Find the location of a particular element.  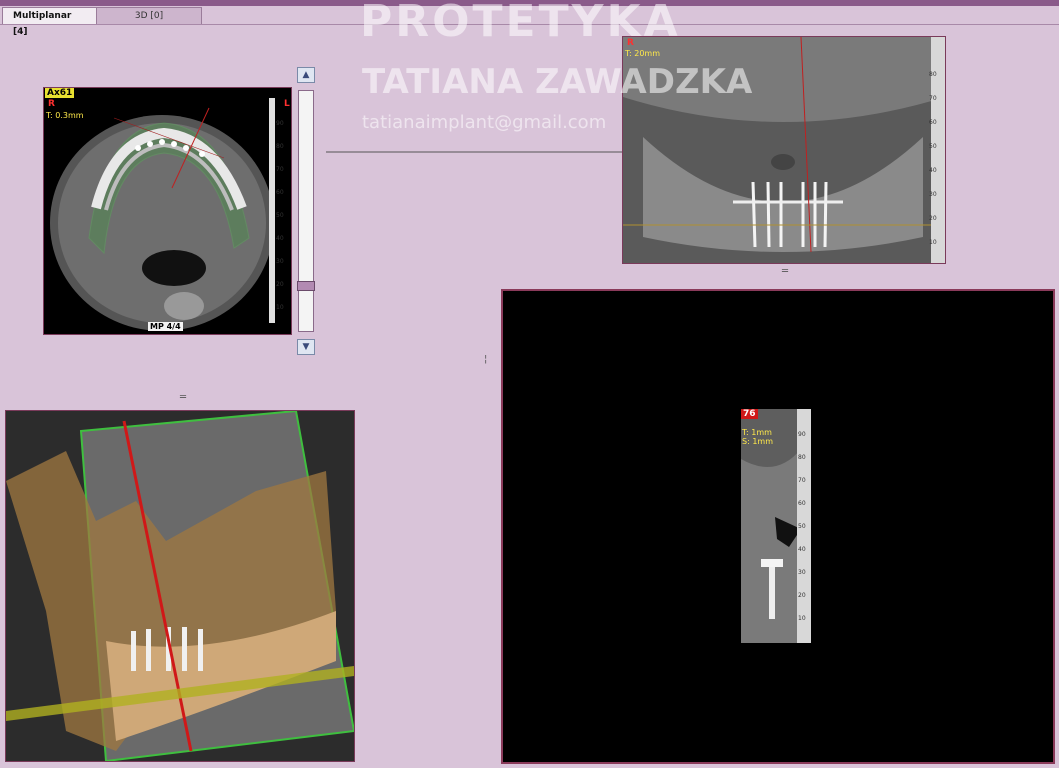

splitter-handle-left: ═ is located at coordinates (183, 397).